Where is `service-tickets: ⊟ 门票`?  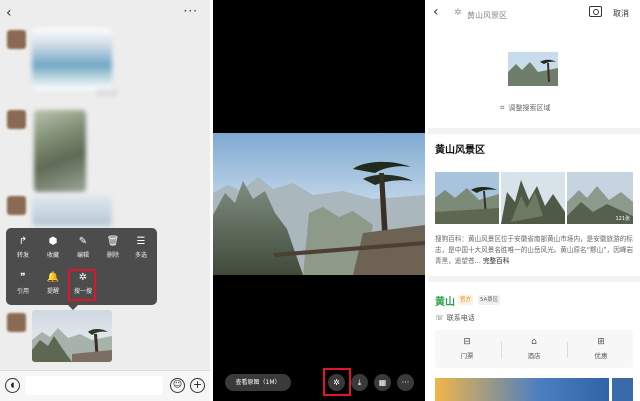 service-tickets: ⊟ 门票 is located at coordinates (467, 349).